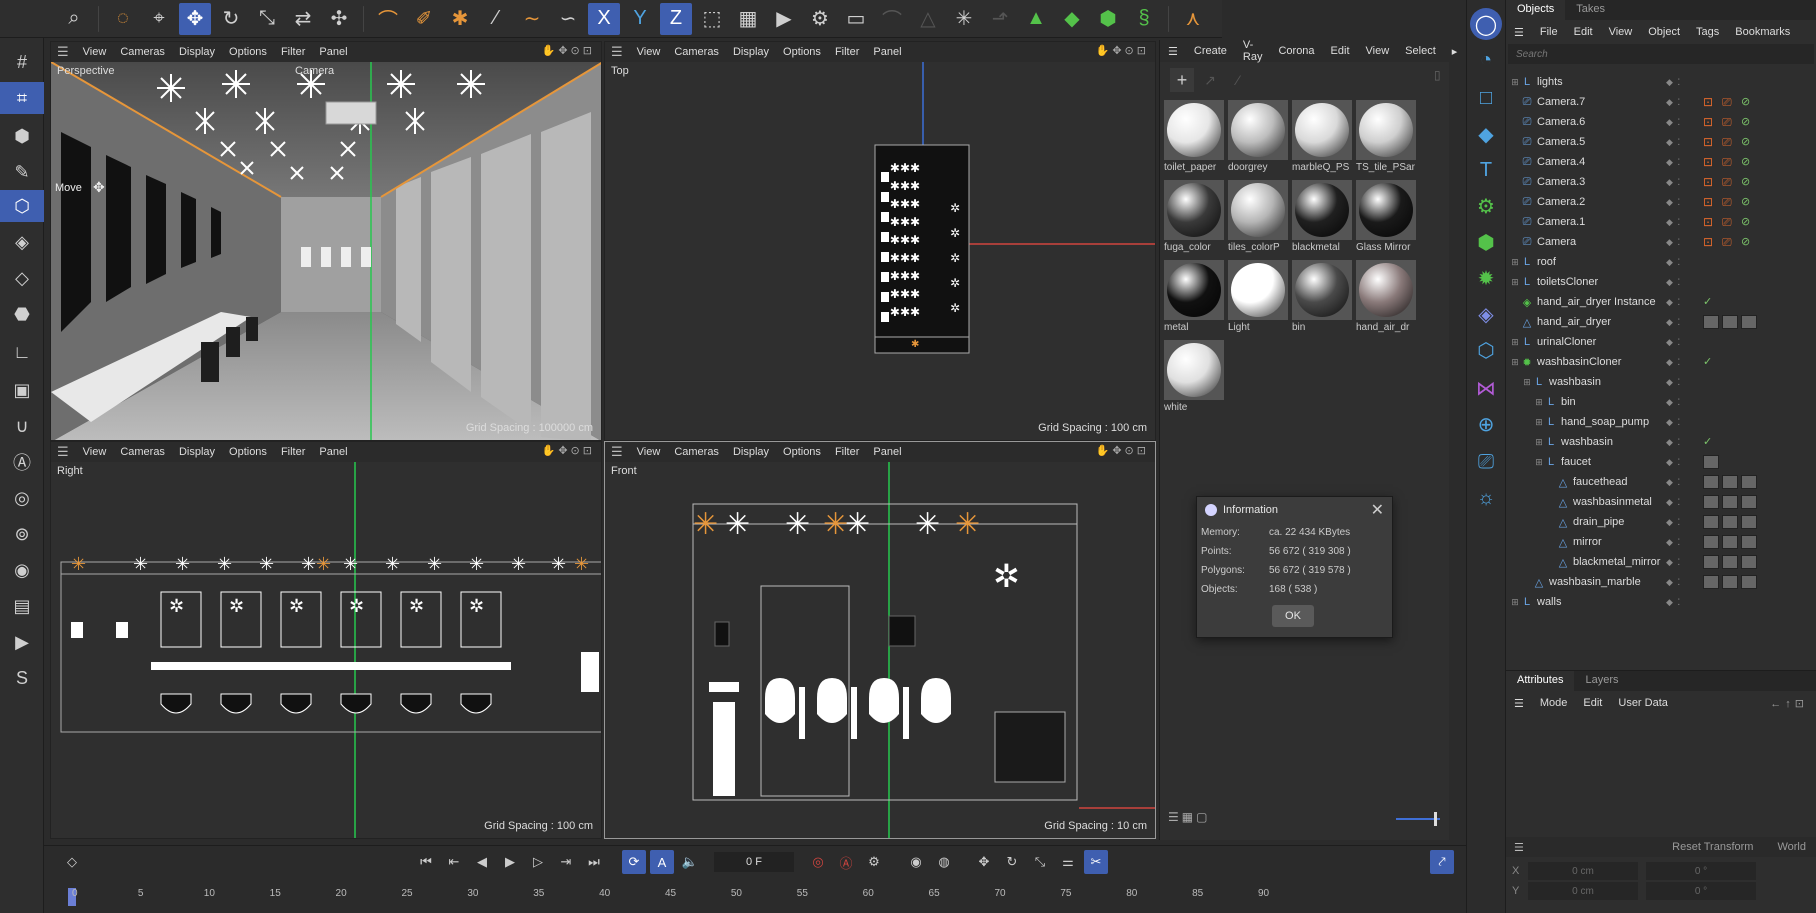 The width and height of the screenshot is (1816, 913). Describe the element at coordinates (1210, 80) in the screenshot. I see `arrow-icon: ↗` at that location.